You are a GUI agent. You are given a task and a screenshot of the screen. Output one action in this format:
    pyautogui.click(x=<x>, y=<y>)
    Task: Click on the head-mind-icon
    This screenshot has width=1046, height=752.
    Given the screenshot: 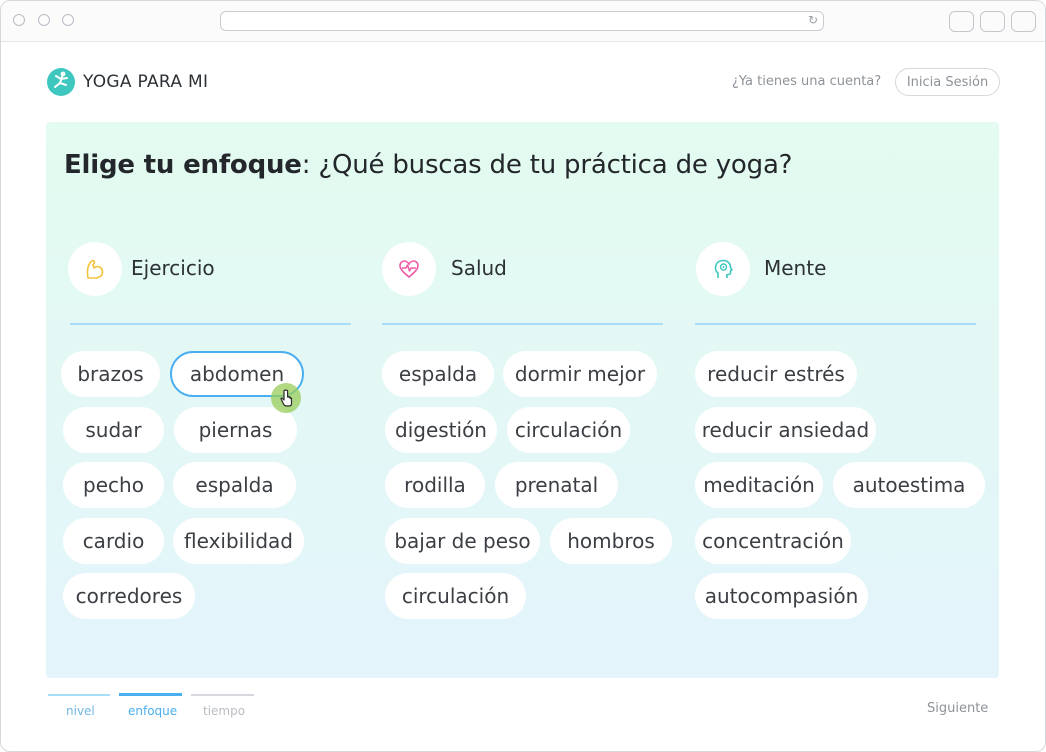 What is the action you would take?
    pyautogui.click(x=723, y=269)
    